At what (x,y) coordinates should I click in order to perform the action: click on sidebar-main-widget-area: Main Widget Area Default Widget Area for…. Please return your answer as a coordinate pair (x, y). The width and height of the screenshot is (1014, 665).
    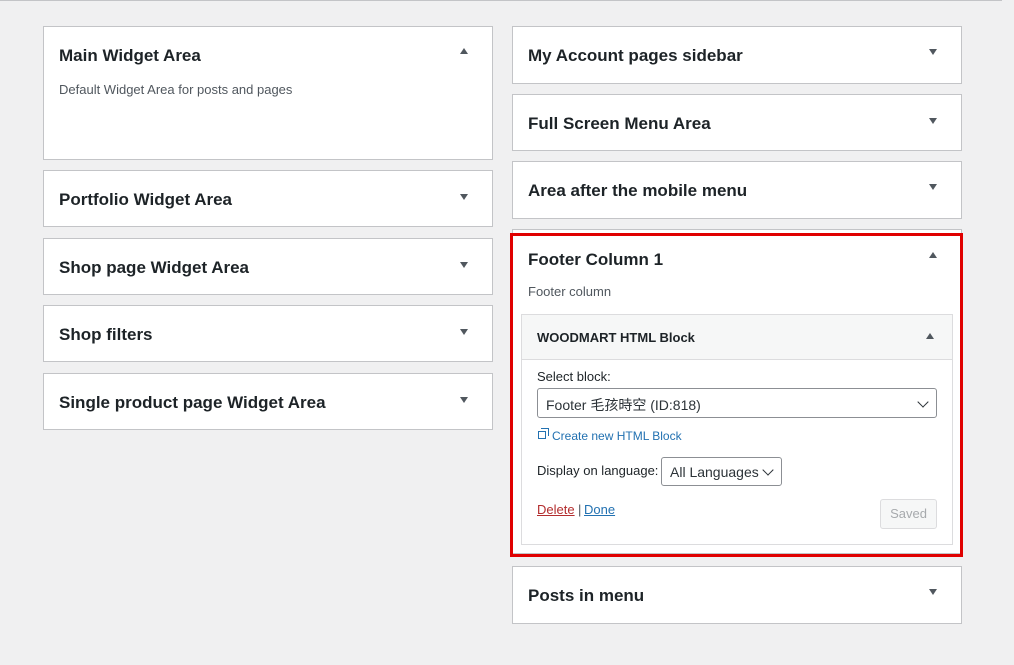
    Looking at the image, I should click on (268, 93).